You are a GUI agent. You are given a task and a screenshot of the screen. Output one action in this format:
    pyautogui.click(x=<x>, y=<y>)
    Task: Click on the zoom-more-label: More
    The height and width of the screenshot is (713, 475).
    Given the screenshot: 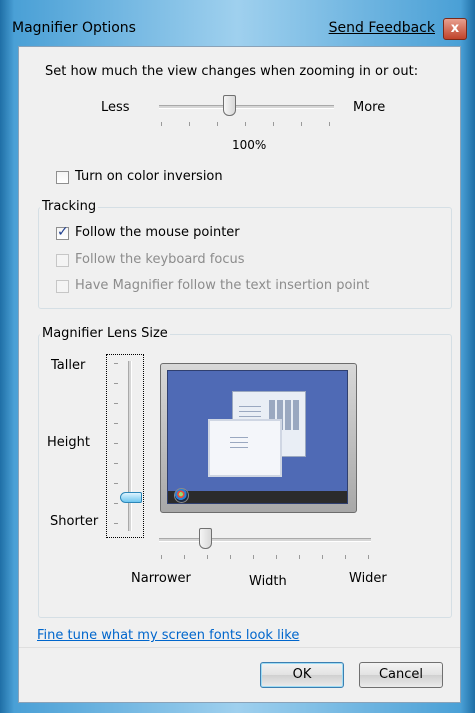 What is the action you would take?
    pyautogui.click(x=369, y=107)
    